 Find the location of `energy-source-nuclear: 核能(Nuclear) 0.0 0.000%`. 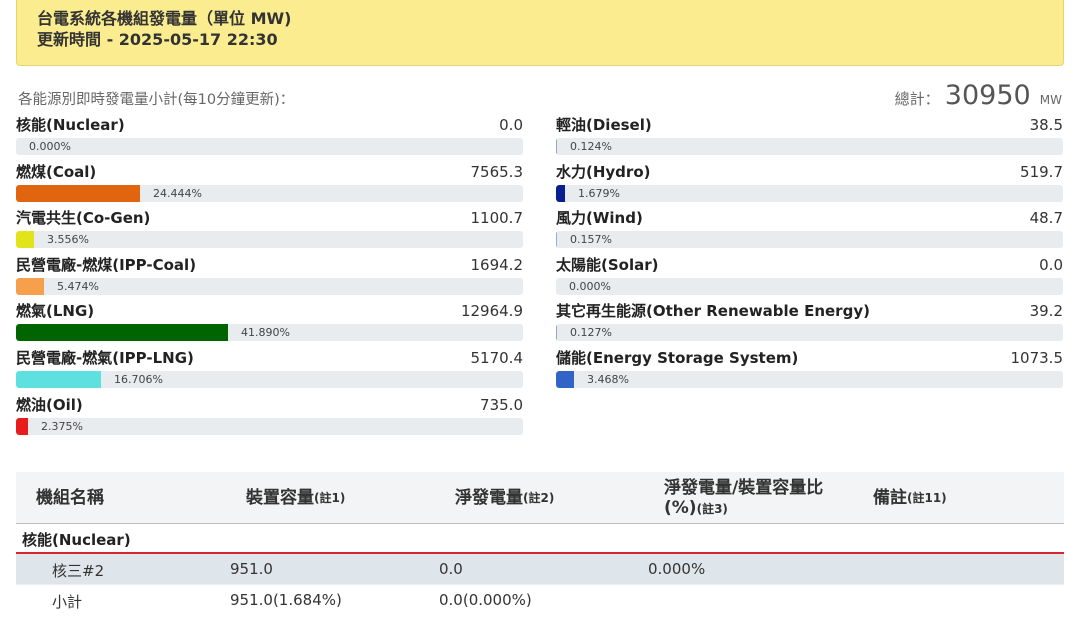

energy-source-nuclear: 核能(Nuclear) 0.0 0.000% is located at coordinates (269, 138).